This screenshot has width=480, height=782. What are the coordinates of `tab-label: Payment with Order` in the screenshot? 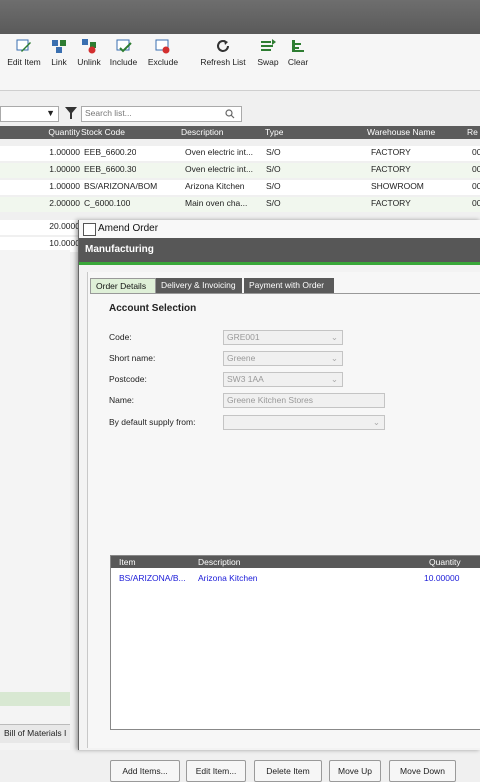 It's located at (287, 285).